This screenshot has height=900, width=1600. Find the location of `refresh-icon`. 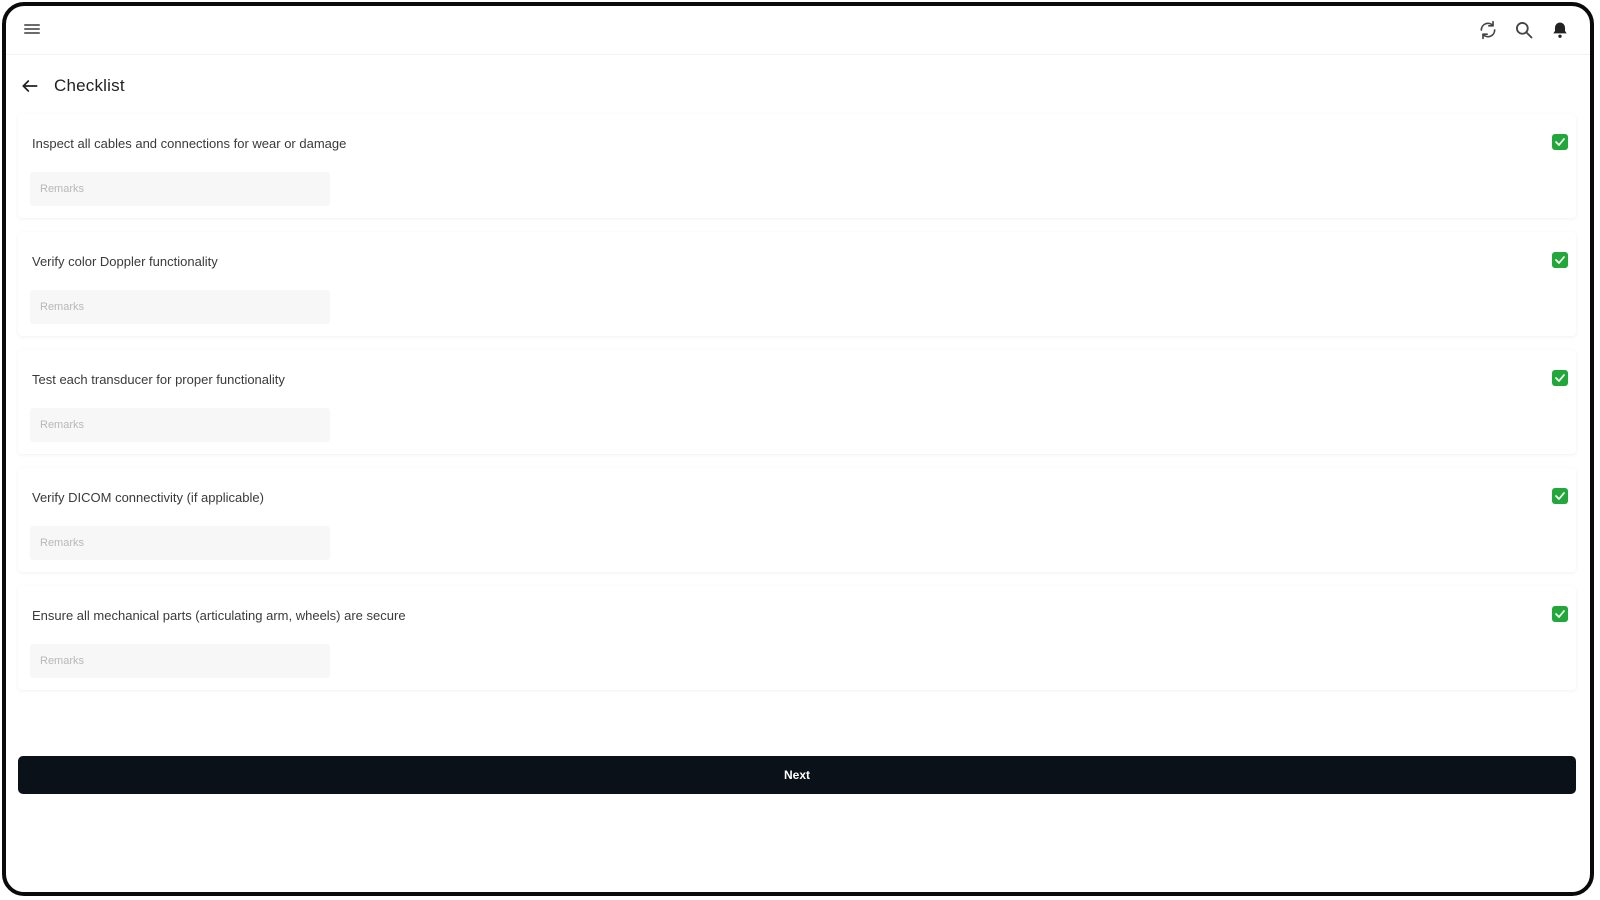

refresh-icon is located at coordinates (1488, 30).